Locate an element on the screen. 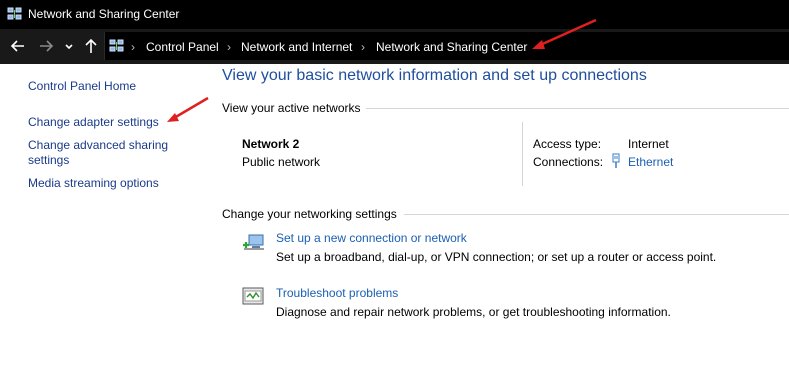 The image size is (789, 369). sidebar-item-media-streaming-options: Media streaming options is located at coordinates (93, 183).